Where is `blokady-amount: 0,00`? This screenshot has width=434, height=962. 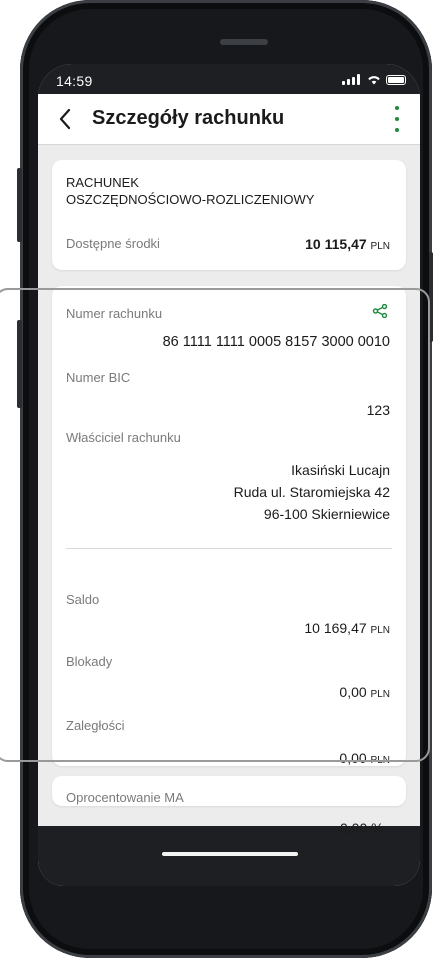
blokady-amount: 0,00 is located at coordinates (353, 692).